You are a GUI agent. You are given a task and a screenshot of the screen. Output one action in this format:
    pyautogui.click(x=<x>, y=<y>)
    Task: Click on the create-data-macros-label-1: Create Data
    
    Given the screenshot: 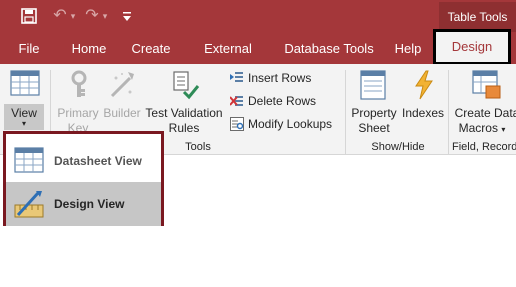 What is the action you would take?
    pyautogui.click(x=485, y=113)
    